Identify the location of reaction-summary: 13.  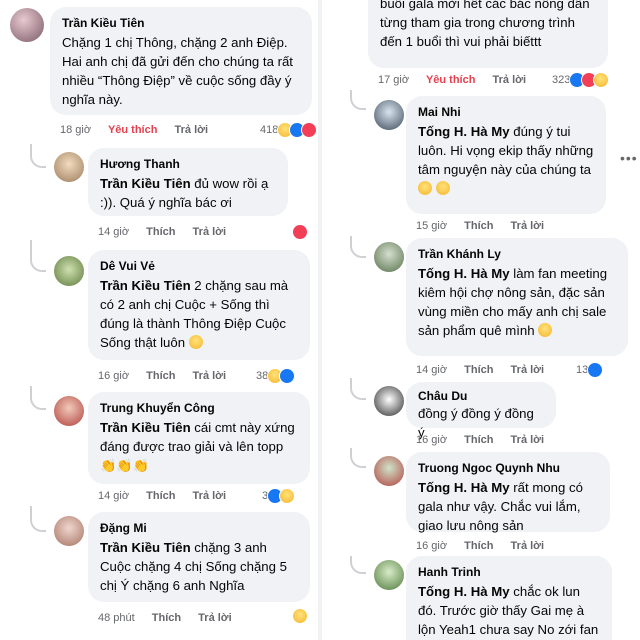
(590, 370).